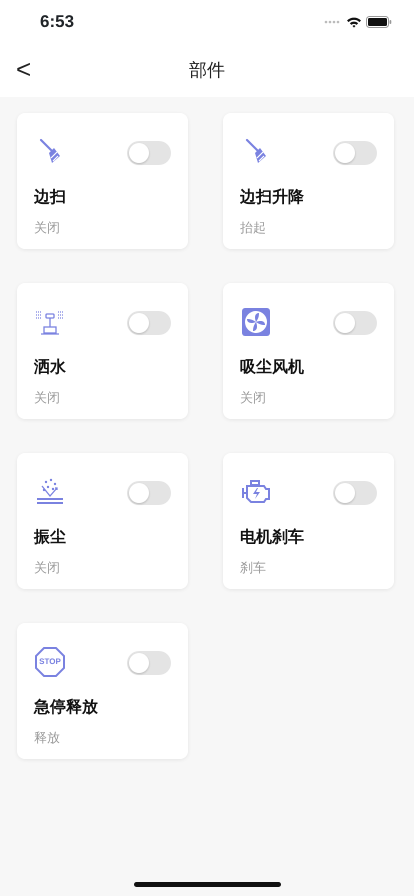  What do you see at coordinates (272, 537) in the screenshot?
I see `component-name: 电机刹车` at bounding box center [272, 537].